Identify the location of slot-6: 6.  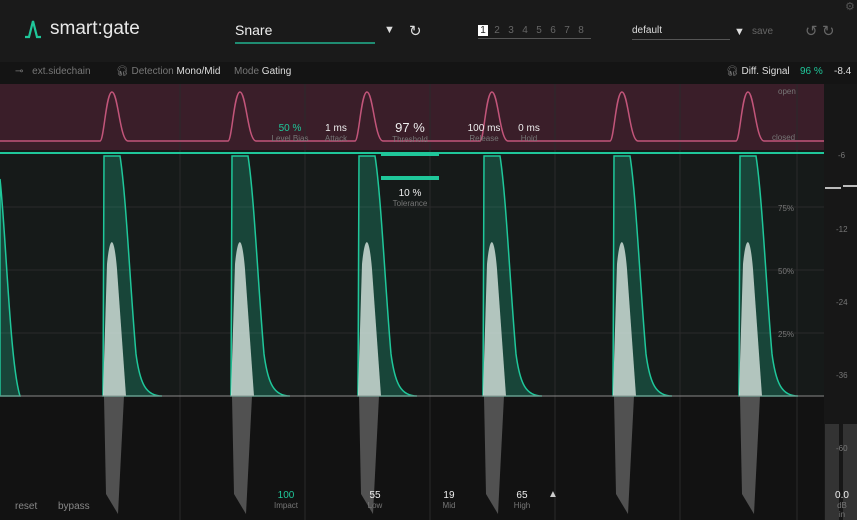
(553, 30).